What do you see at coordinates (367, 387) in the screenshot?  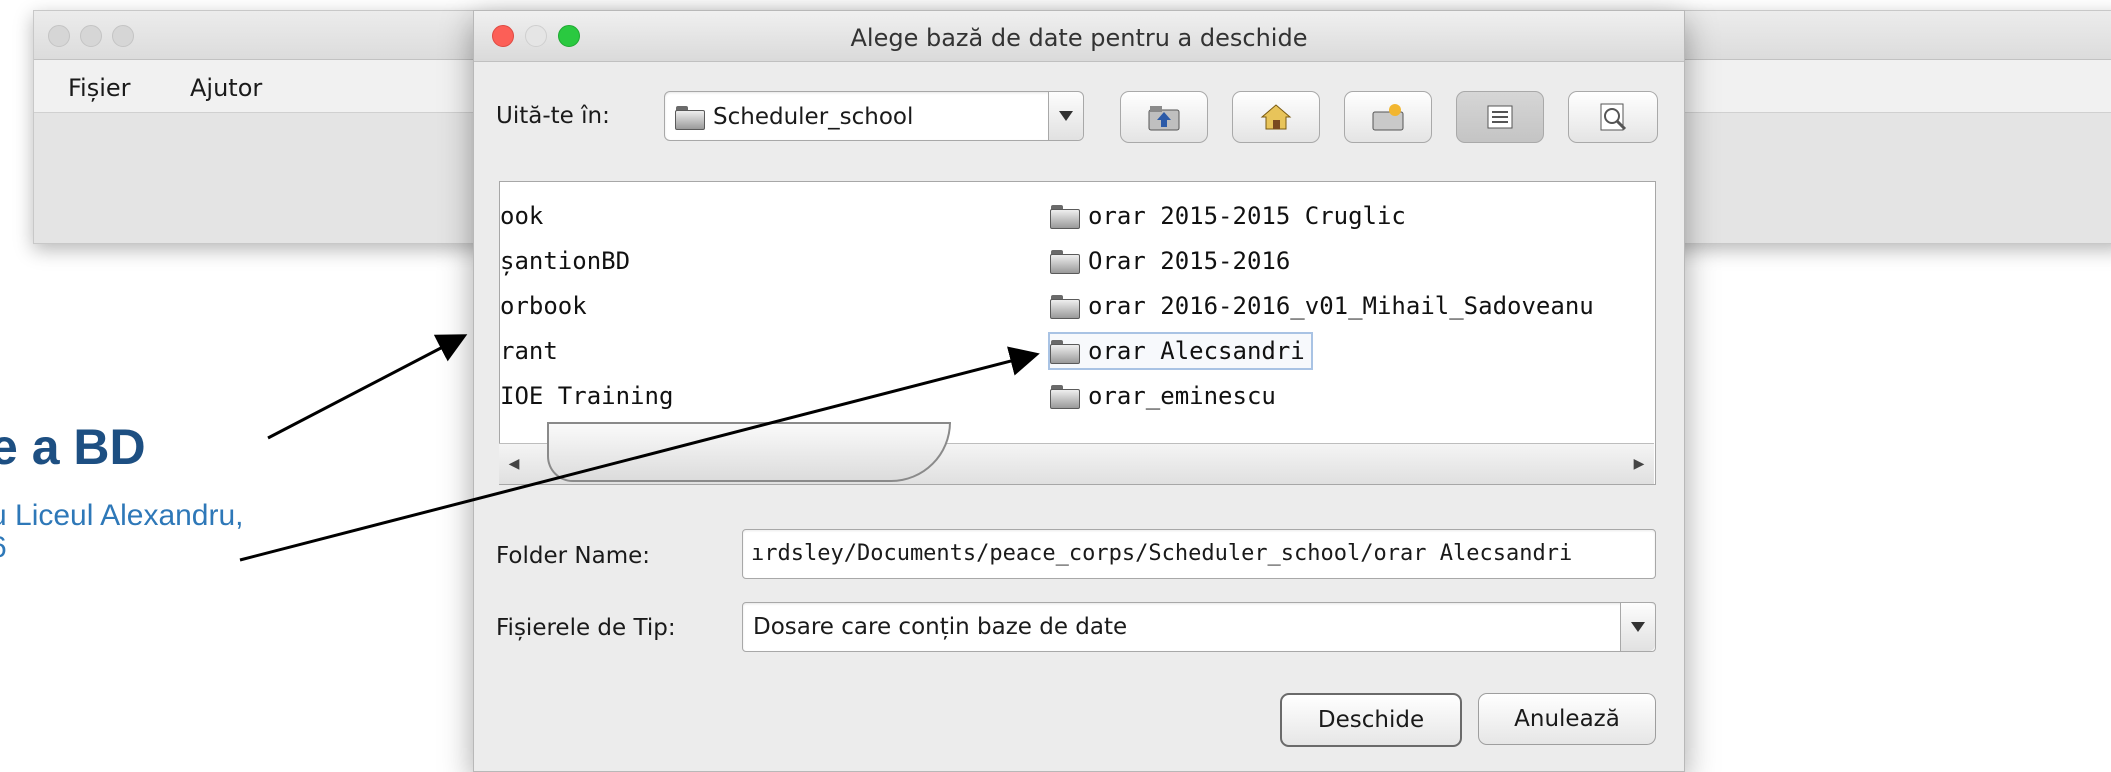 I see `arrow-to-list` at bounding box center [367, 387].